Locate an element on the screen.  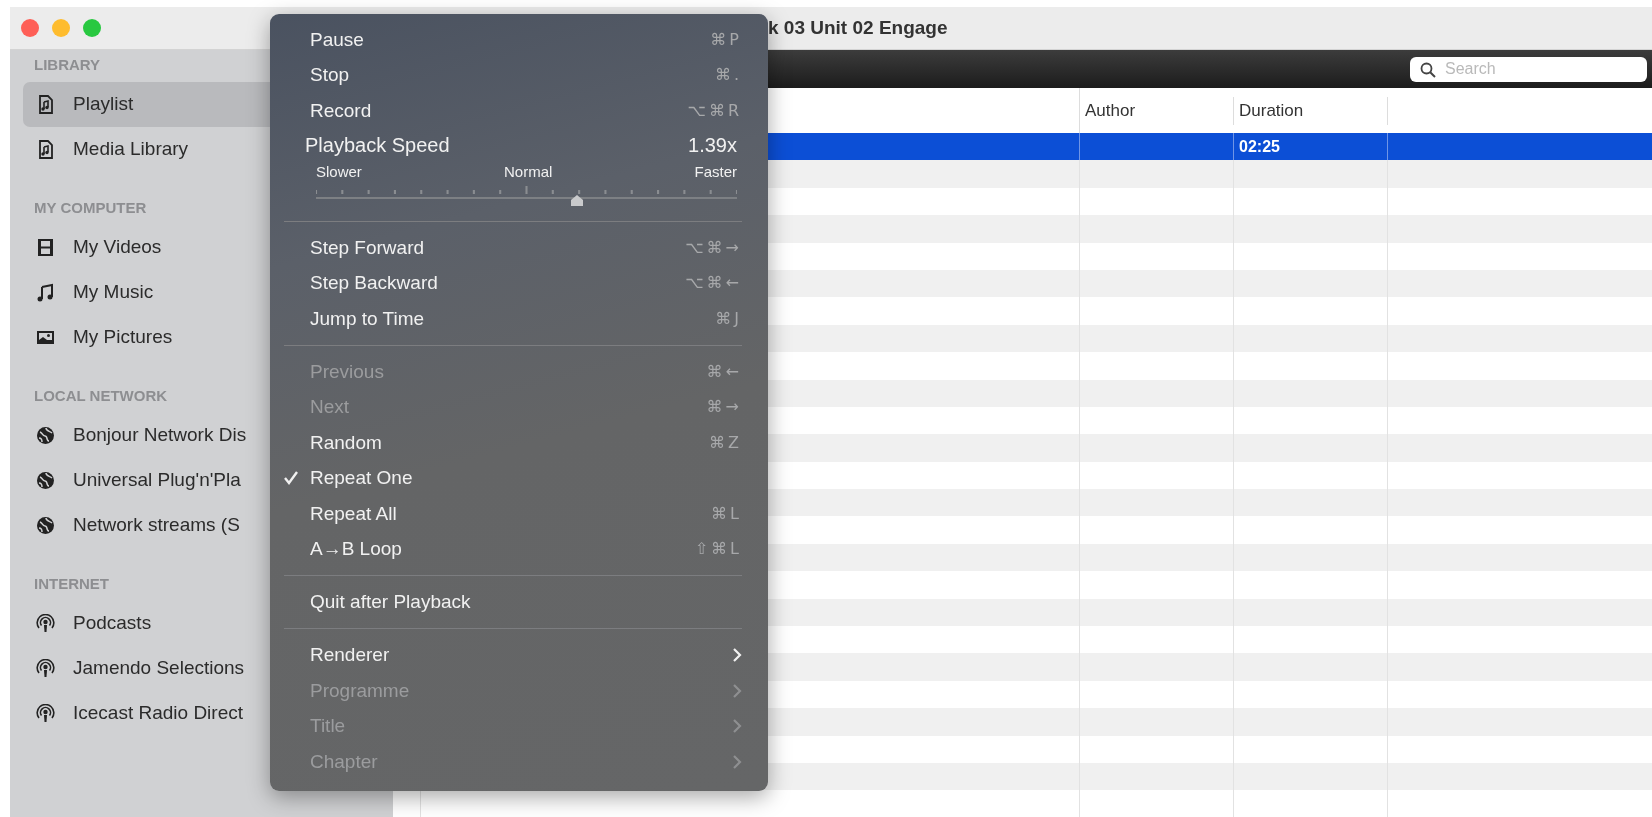
menu-item: A→B Loop is located at coordinates (356, 549).